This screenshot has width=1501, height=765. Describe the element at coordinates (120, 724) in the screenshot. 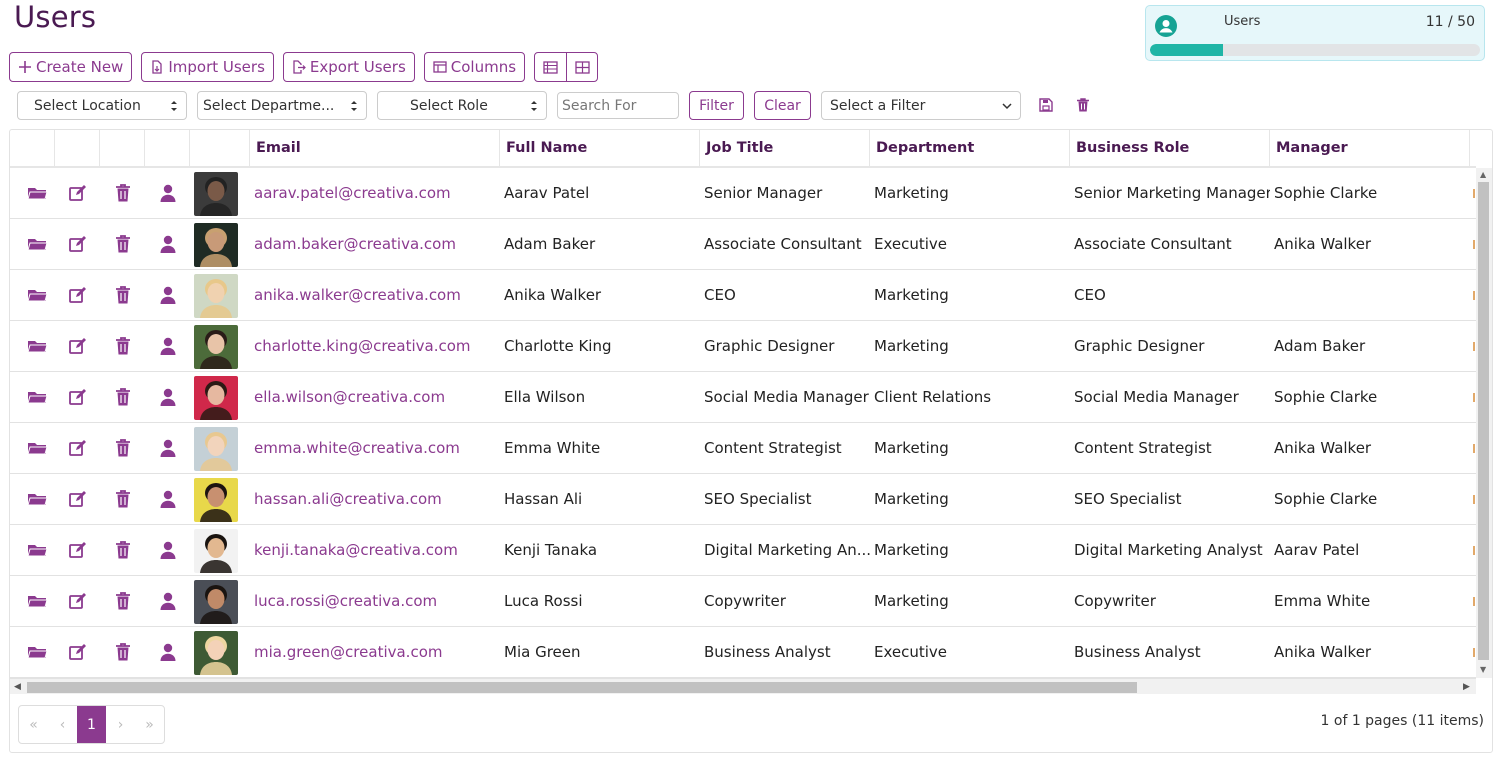

I see `next-page-button: ›` at that location.